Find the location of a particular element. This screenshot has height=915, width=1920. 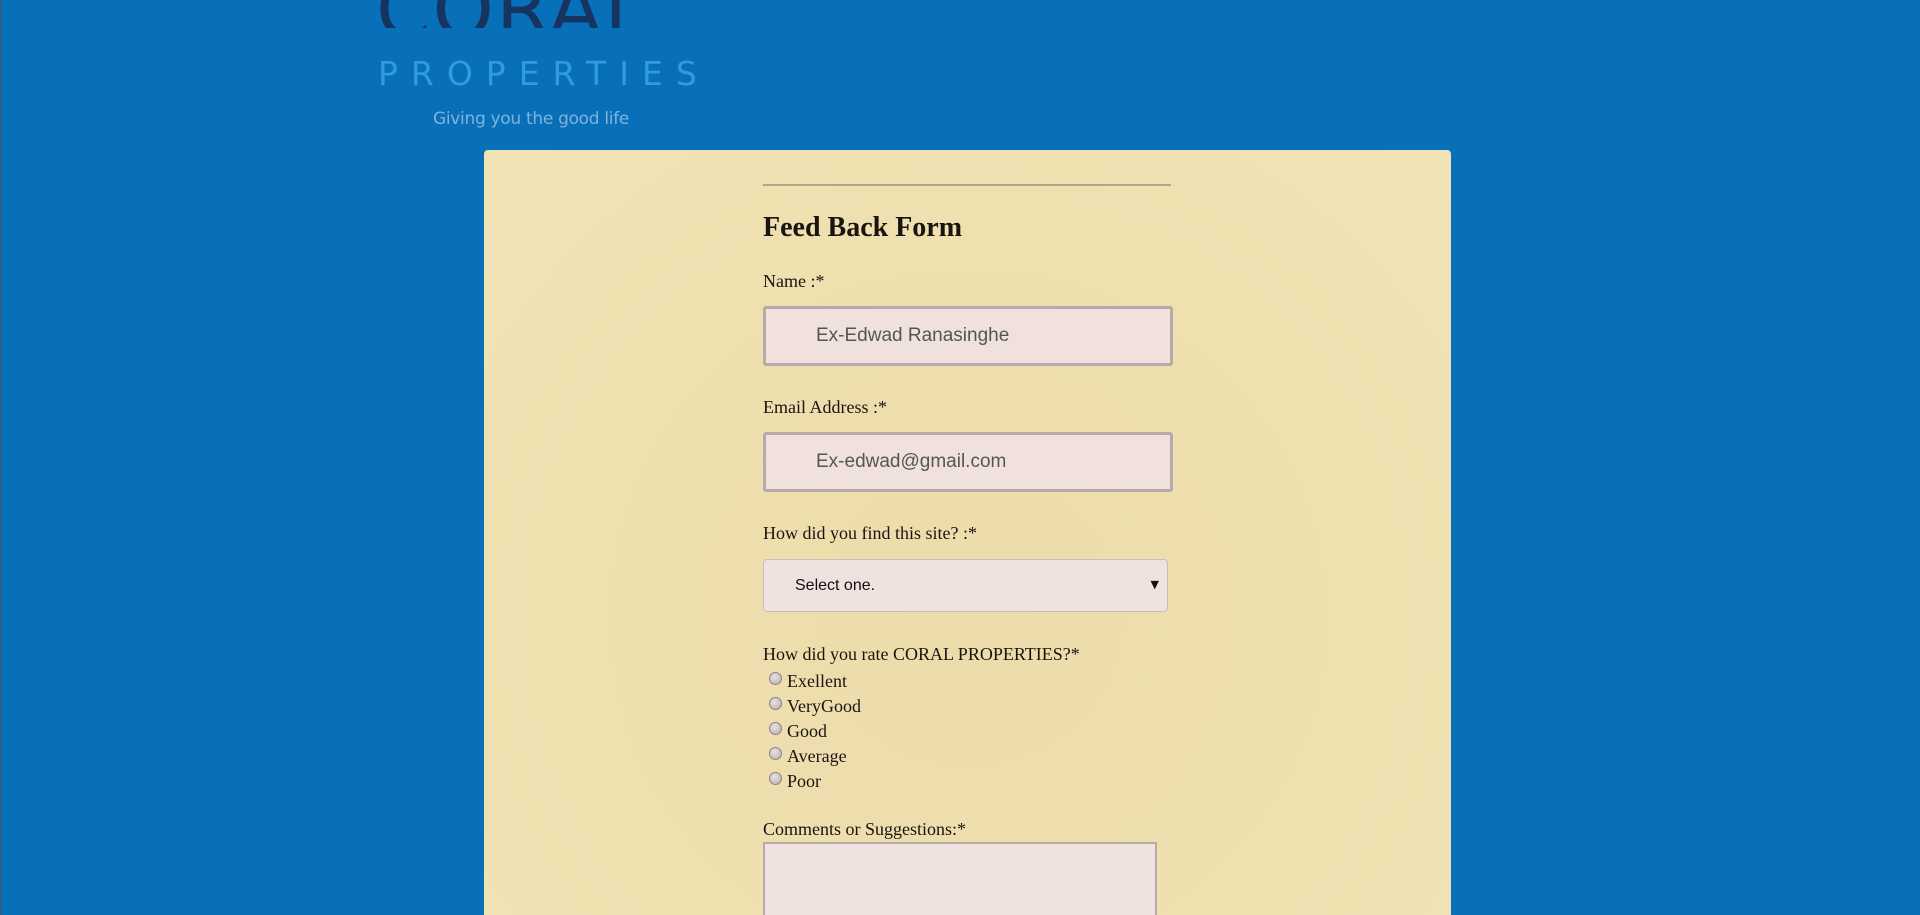

name-input is located at coordinates (968, 336).